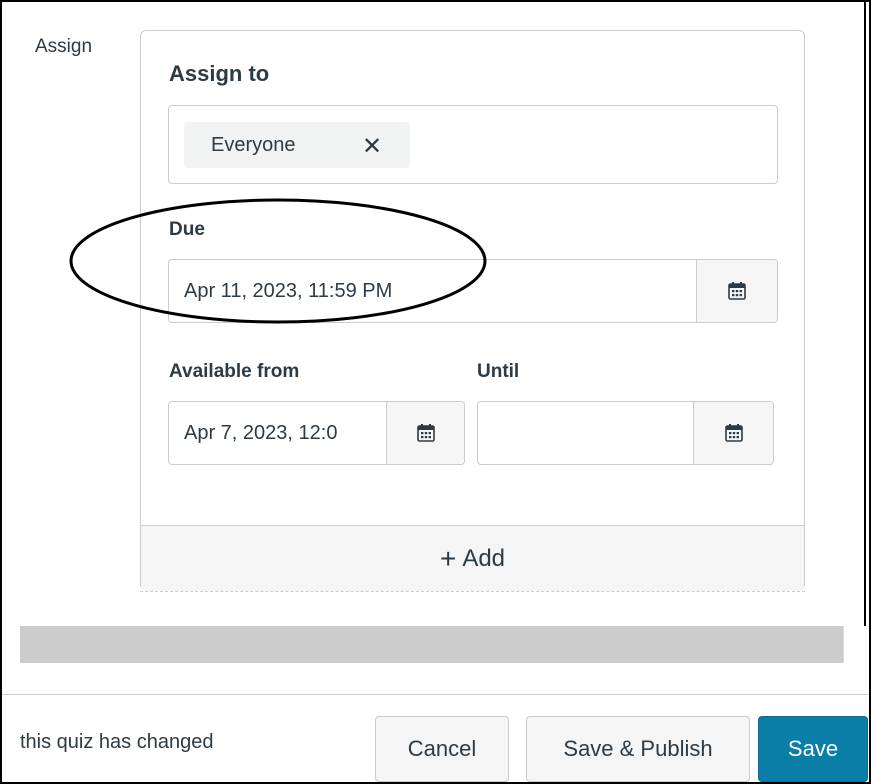  I want to click on assign-to-heading: Assign to, so click(219, 73).